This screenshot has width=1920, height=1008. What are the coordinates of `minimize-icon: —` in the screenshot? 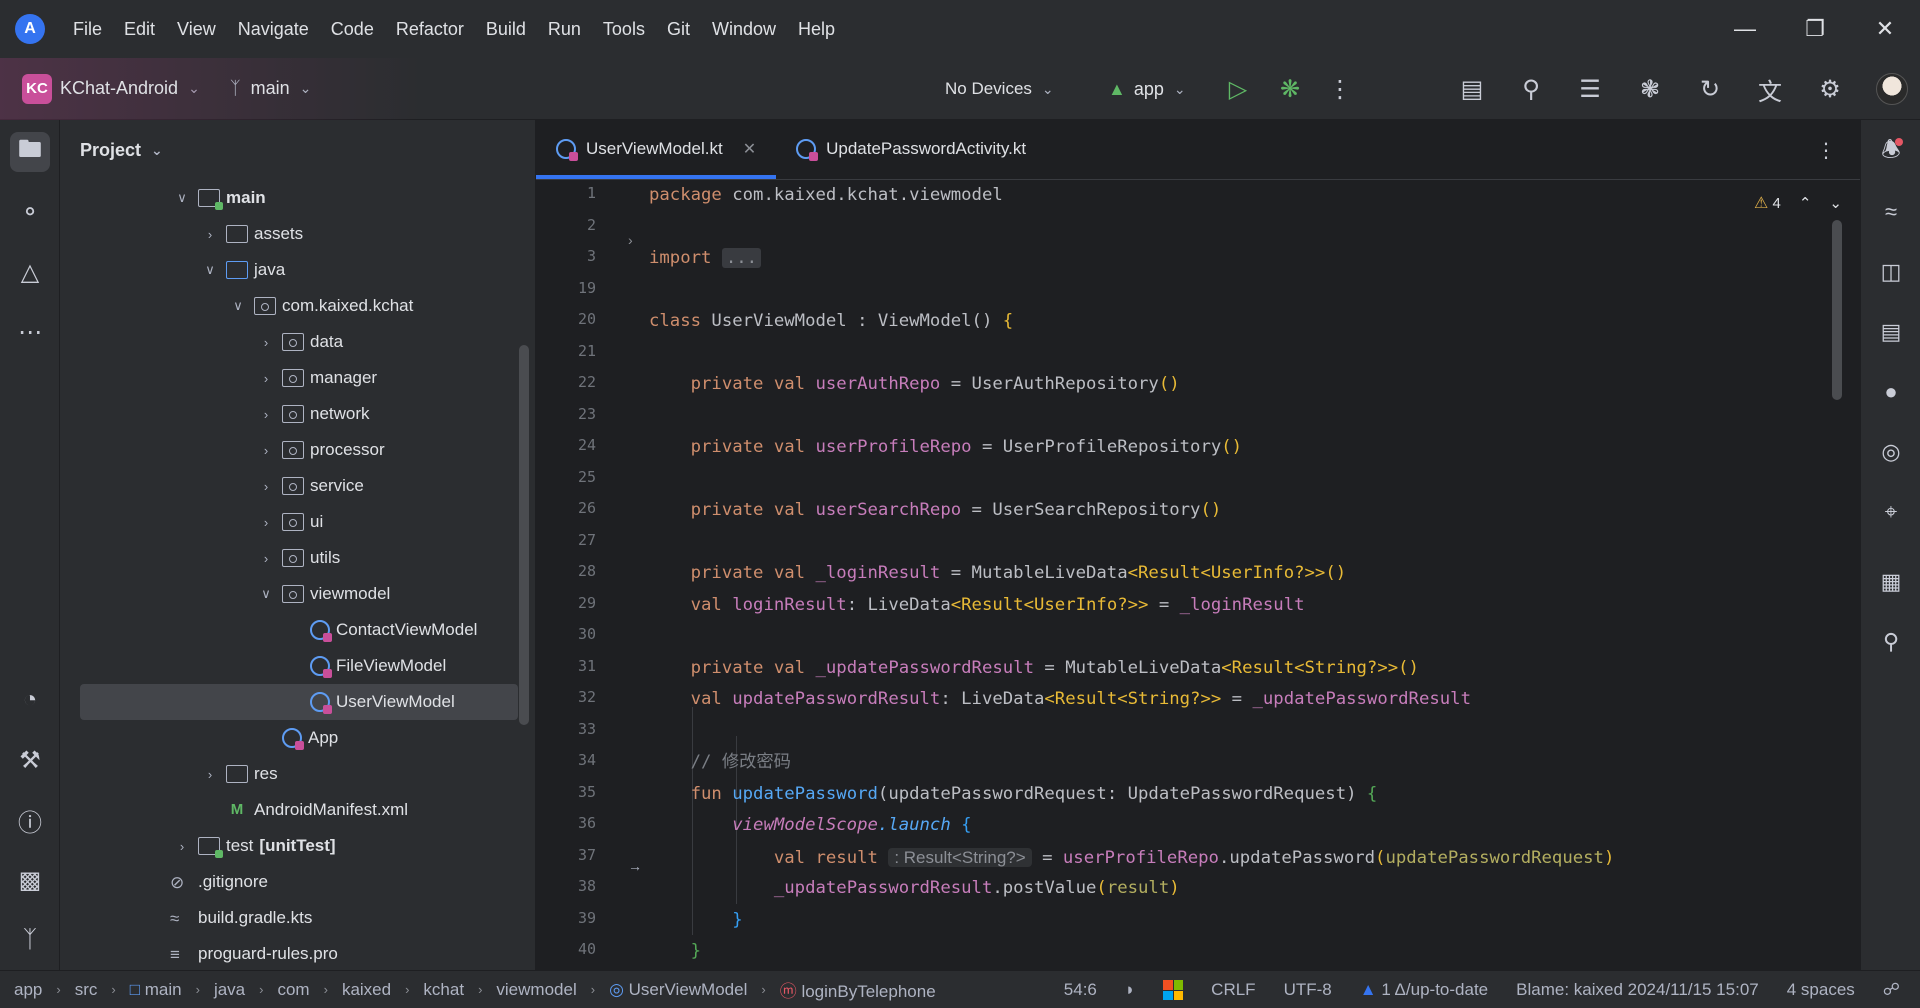 It's located at (1745, 29).